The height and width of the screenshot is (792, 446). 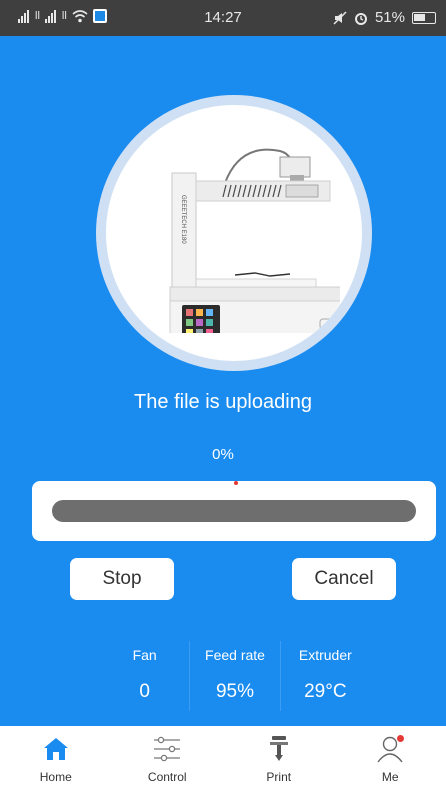 What do you see at coordinates (360, 18) in the screenshot?
I see `alarm-icon` at bounding box center [360, 18].